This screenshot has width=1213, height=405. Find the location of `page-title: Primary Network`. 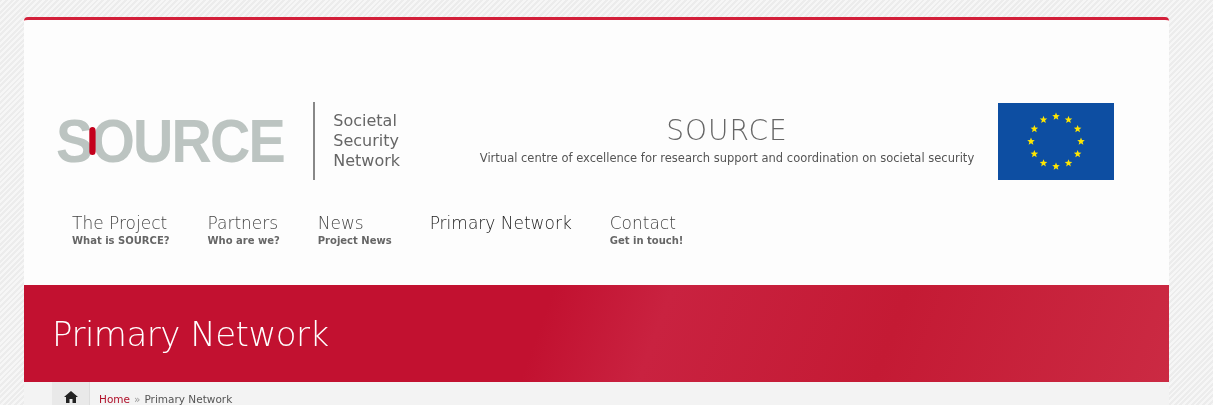

page-title: Primary Network is located at coordinates (190, 333).